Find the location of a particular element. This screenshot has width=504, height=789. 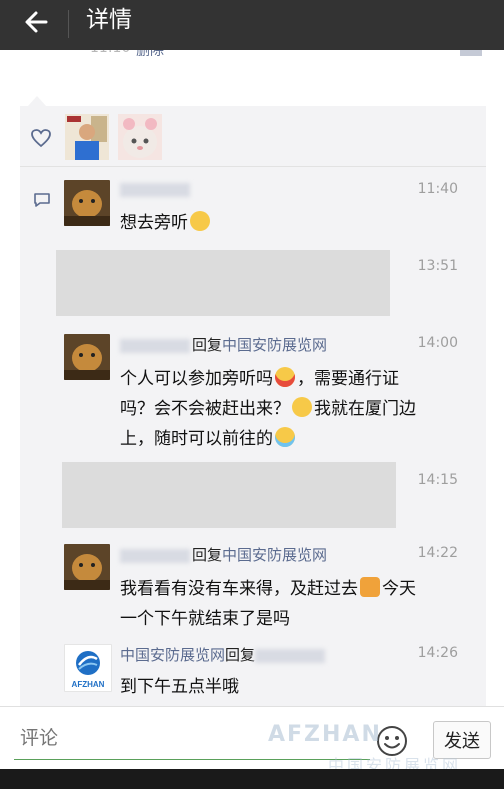

comment-time: 14:15 is located at coordinates (437, 480).